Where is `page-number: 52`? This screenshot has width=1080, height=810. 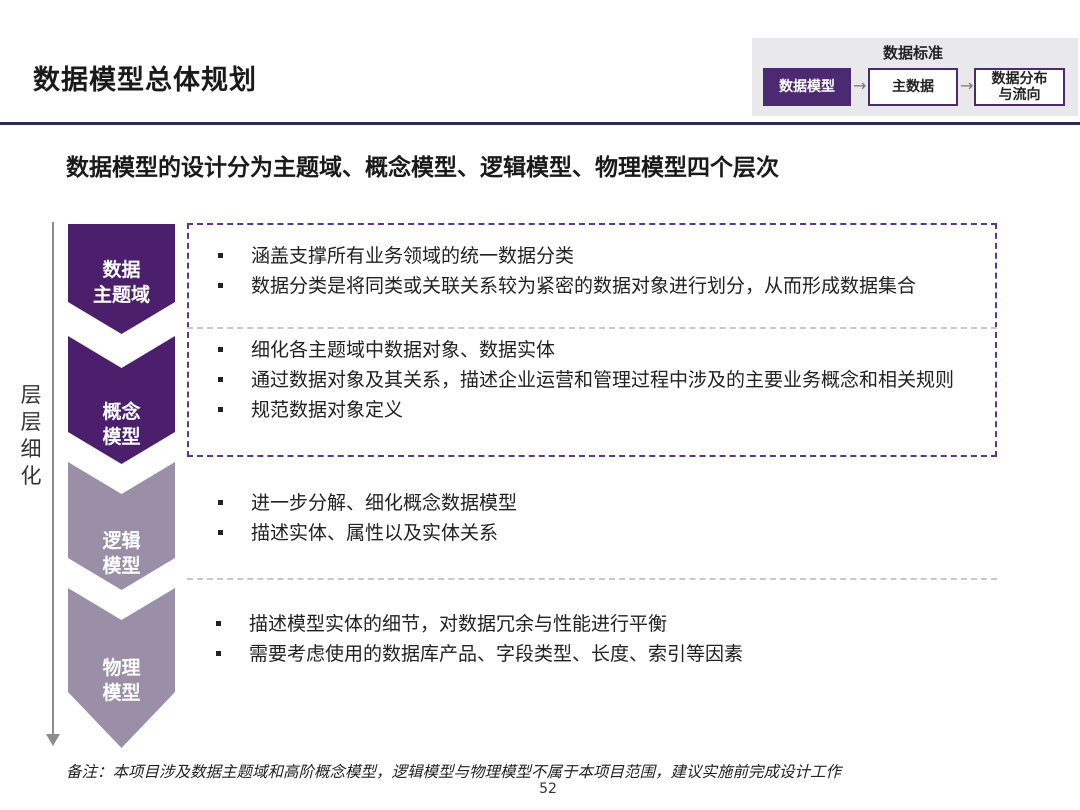
page-number: 52 is located at coordinates (548, 789).